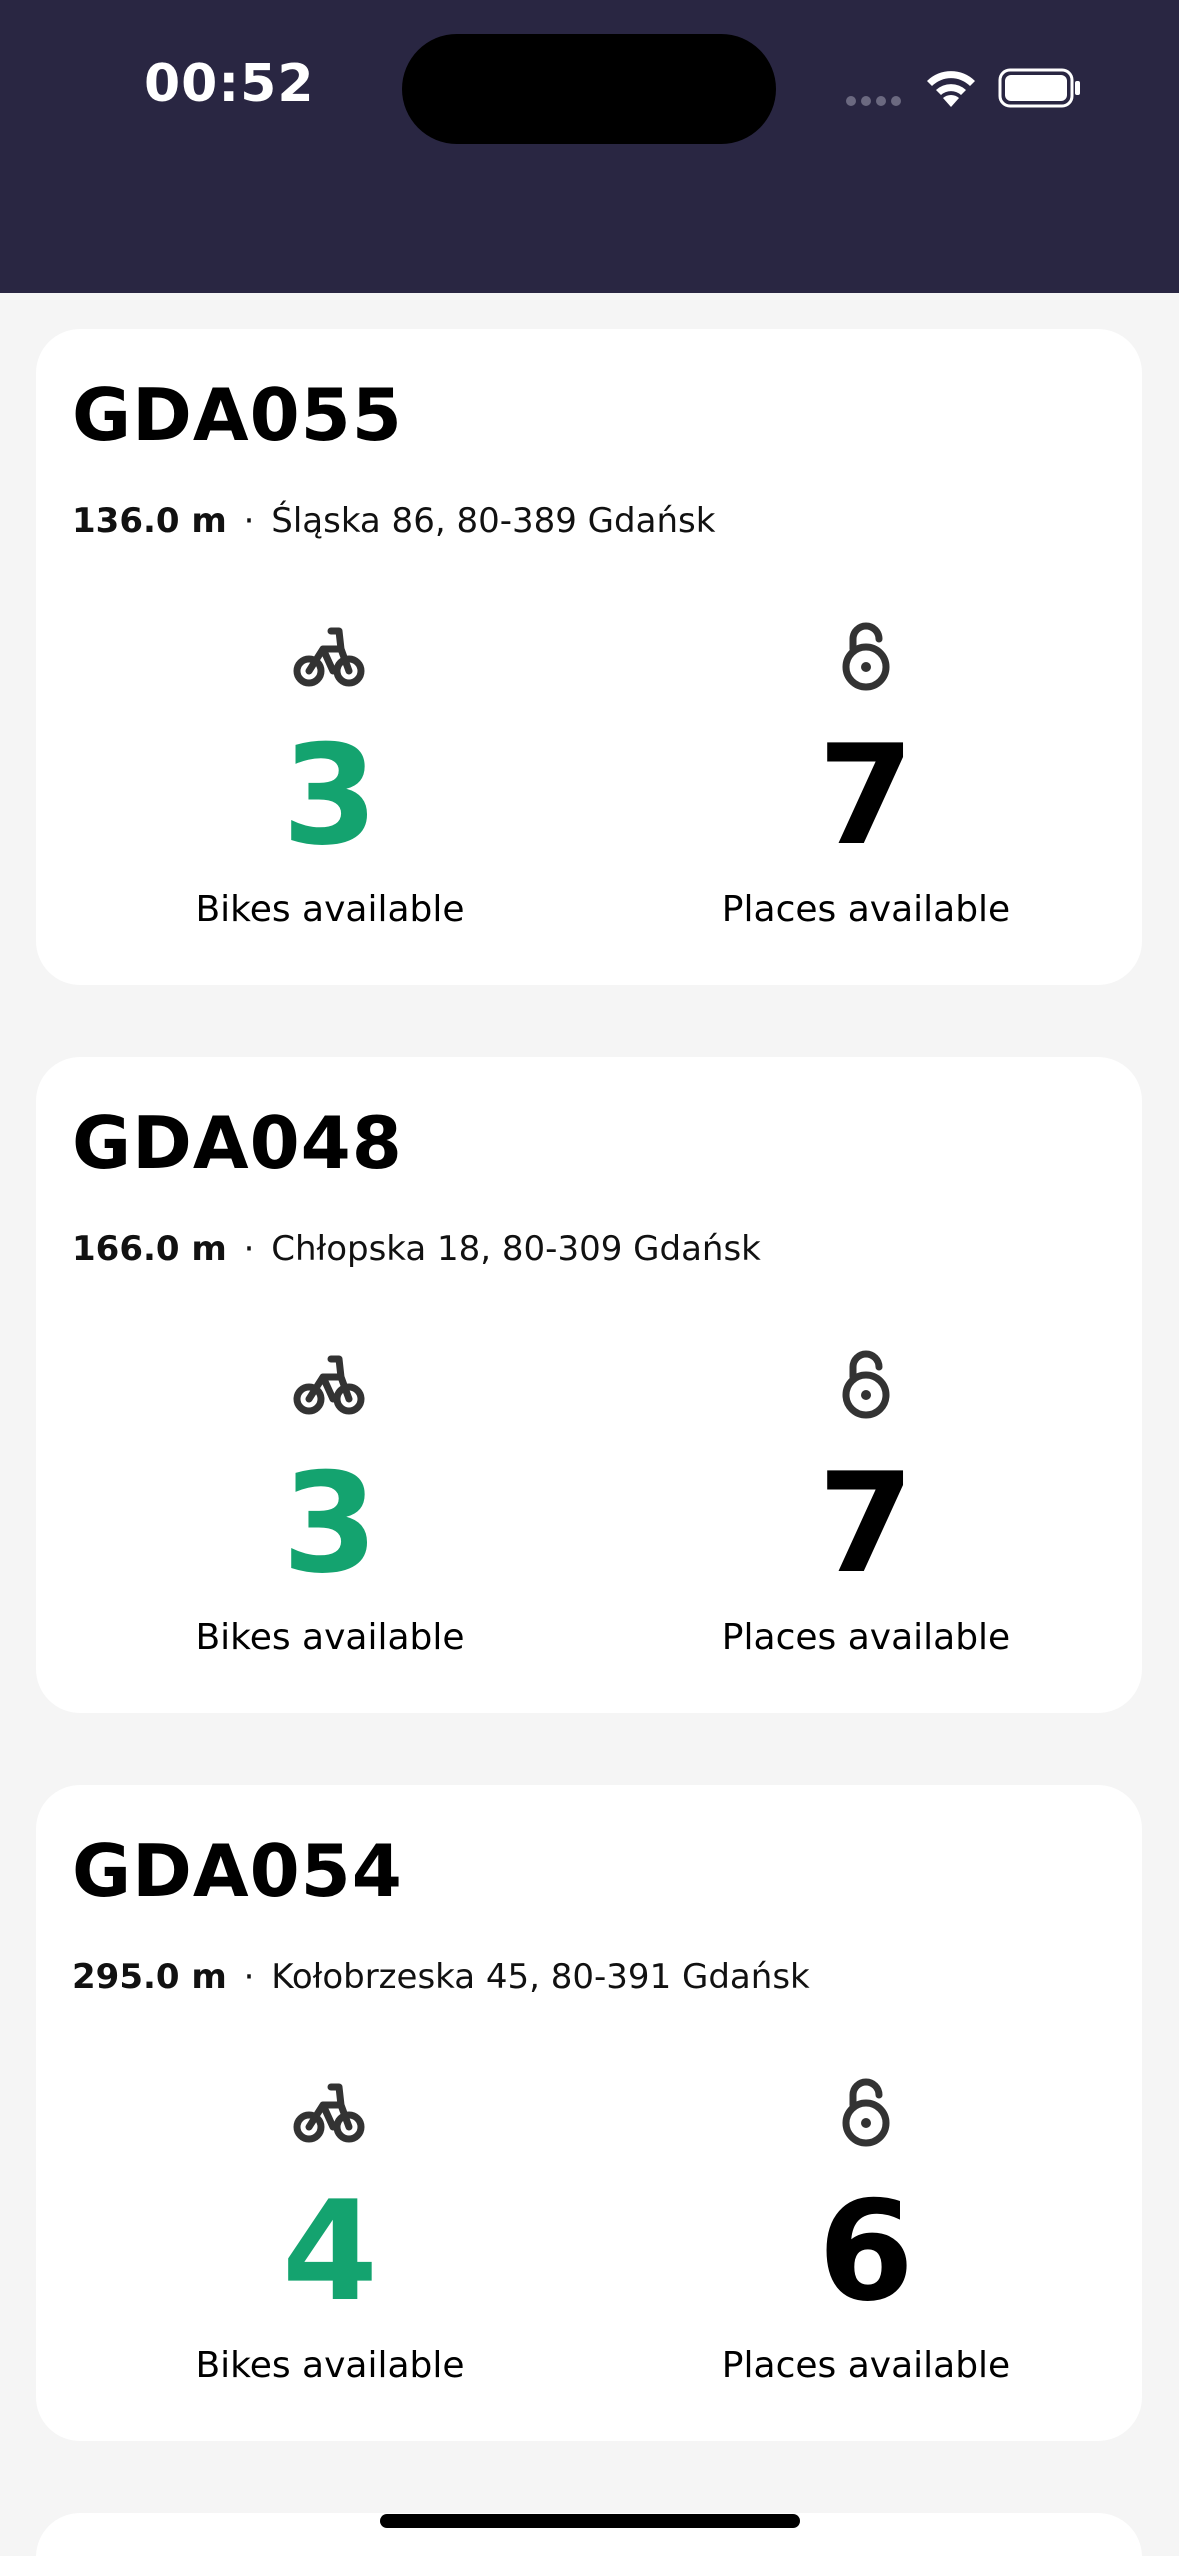 The image size is (1179, 2556). What do you see at coordinates (229, 84) in the screenshot?
I see `status-time: 00:52` at bounding box center [229, 84].